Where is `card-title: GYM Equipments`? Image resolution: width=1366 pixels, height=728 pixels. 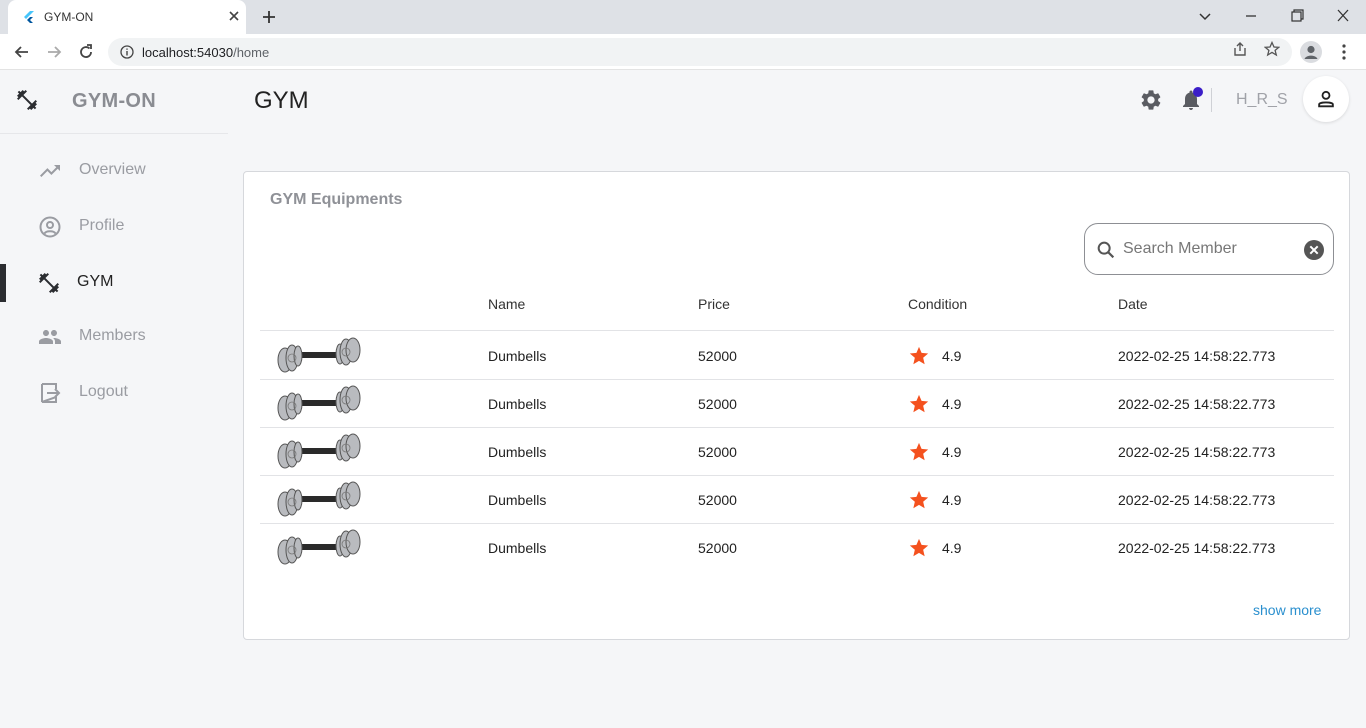
card-title: GYM Equipments is located at coordinates (336, 199).